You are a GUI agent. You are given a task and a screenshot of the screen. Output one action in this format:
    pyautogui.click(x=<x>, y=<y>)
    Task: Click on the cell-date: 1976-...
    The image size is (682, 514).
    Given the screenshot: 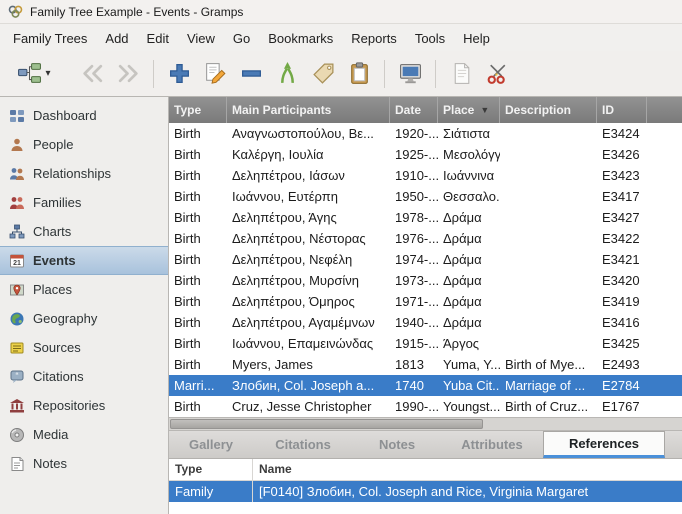 What is the action you would take?
    pyautogui.click(x=416, y=238)
    